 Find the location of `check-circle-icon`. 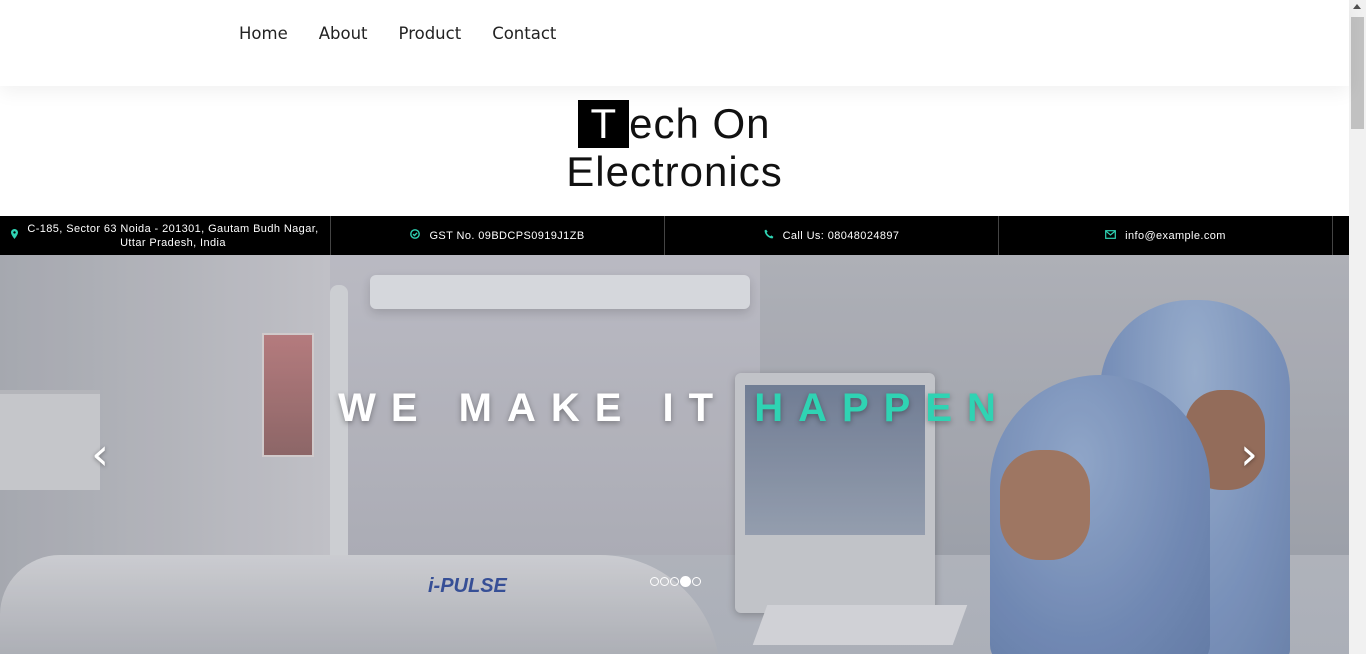

check-circle-icon is located at coordinates (415, 235).